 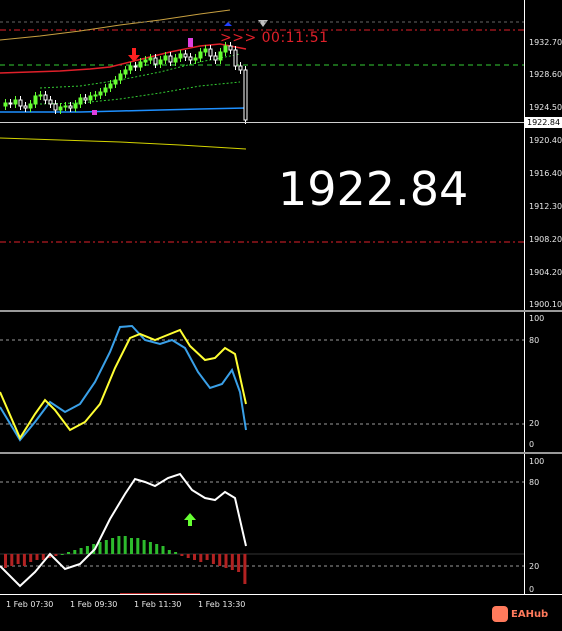 I want to click on current-price-line, so click(x=262, y=122).